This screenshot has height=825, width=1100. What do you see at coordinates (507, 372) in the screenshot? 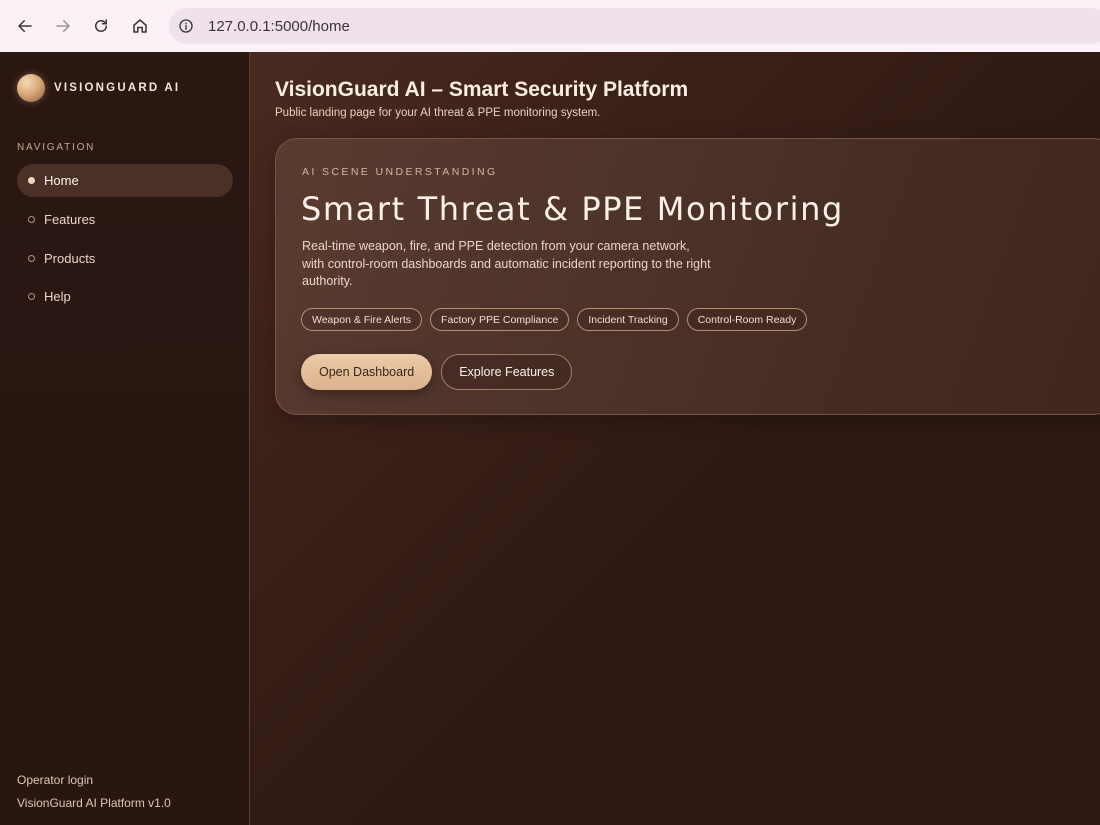
I see `explore-features-button: Explore Features` at bounding box center [507, 372].